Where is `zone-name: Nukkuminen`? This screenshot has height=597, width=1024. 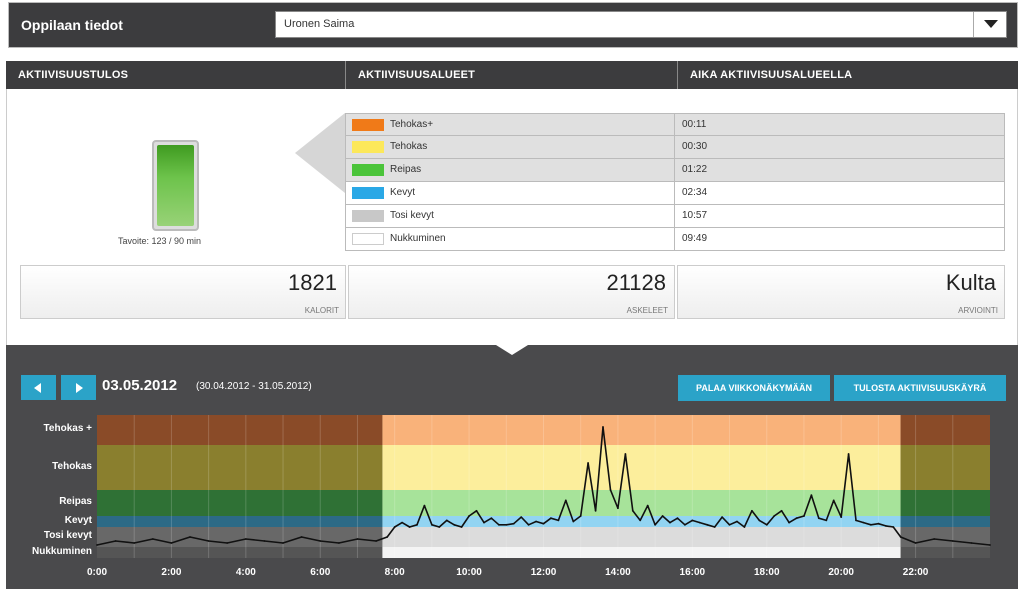
zone-name: Nukkuminen is located at coordinates (418, 238).